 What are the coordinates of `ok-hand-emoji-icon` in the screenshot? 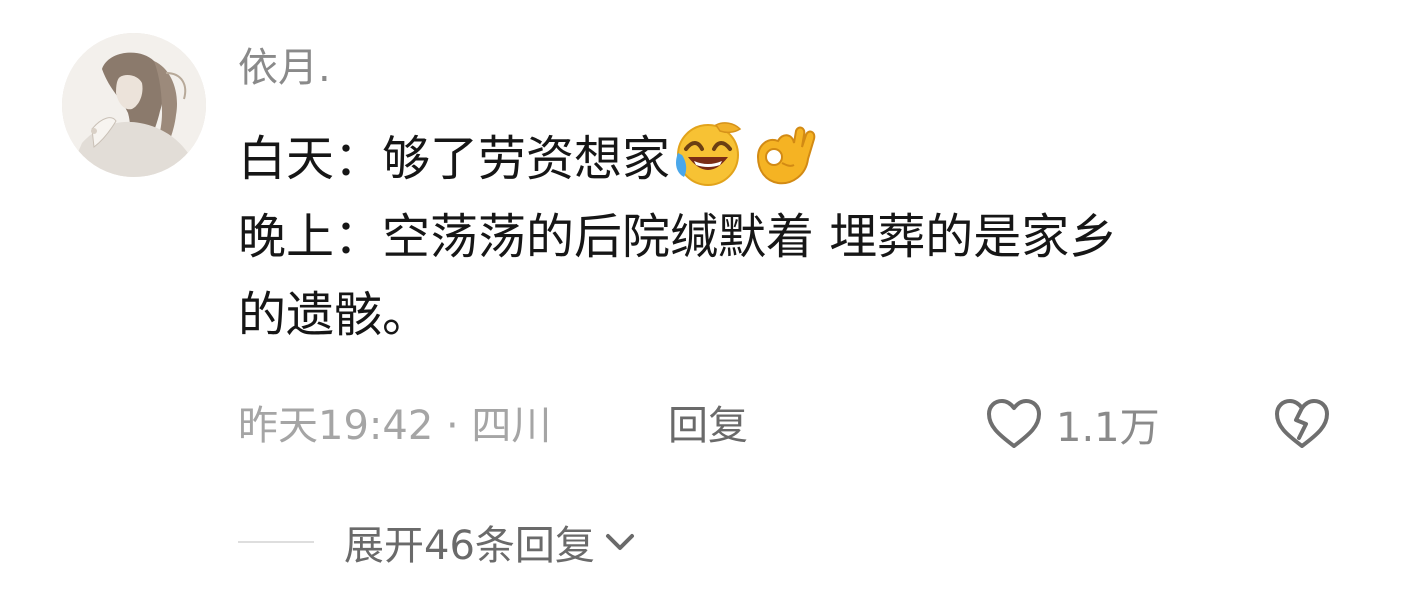 It's located at (782, 155).